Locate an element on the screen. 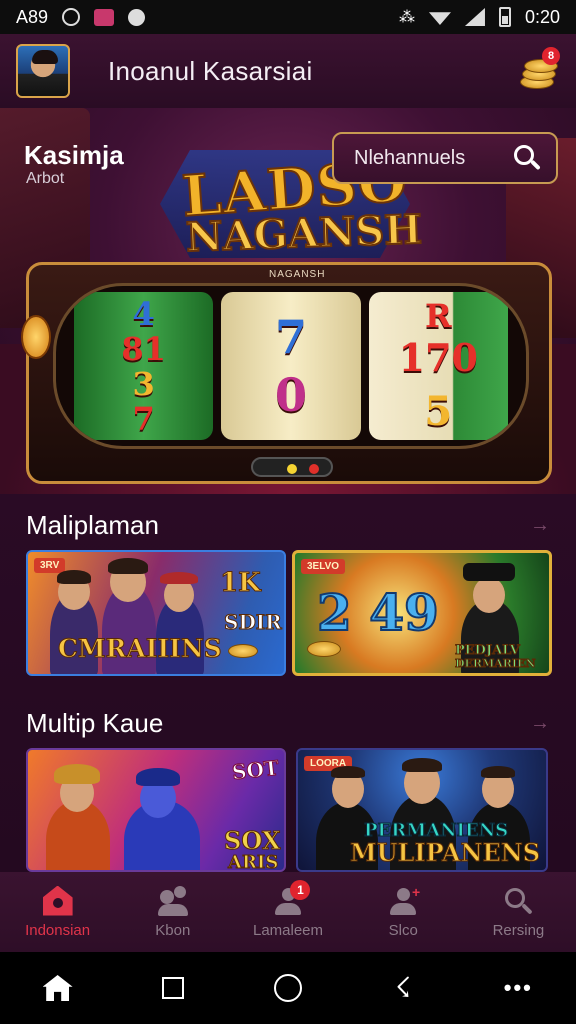  card-title: MULIPANENS is located at coordinates (445, 853).